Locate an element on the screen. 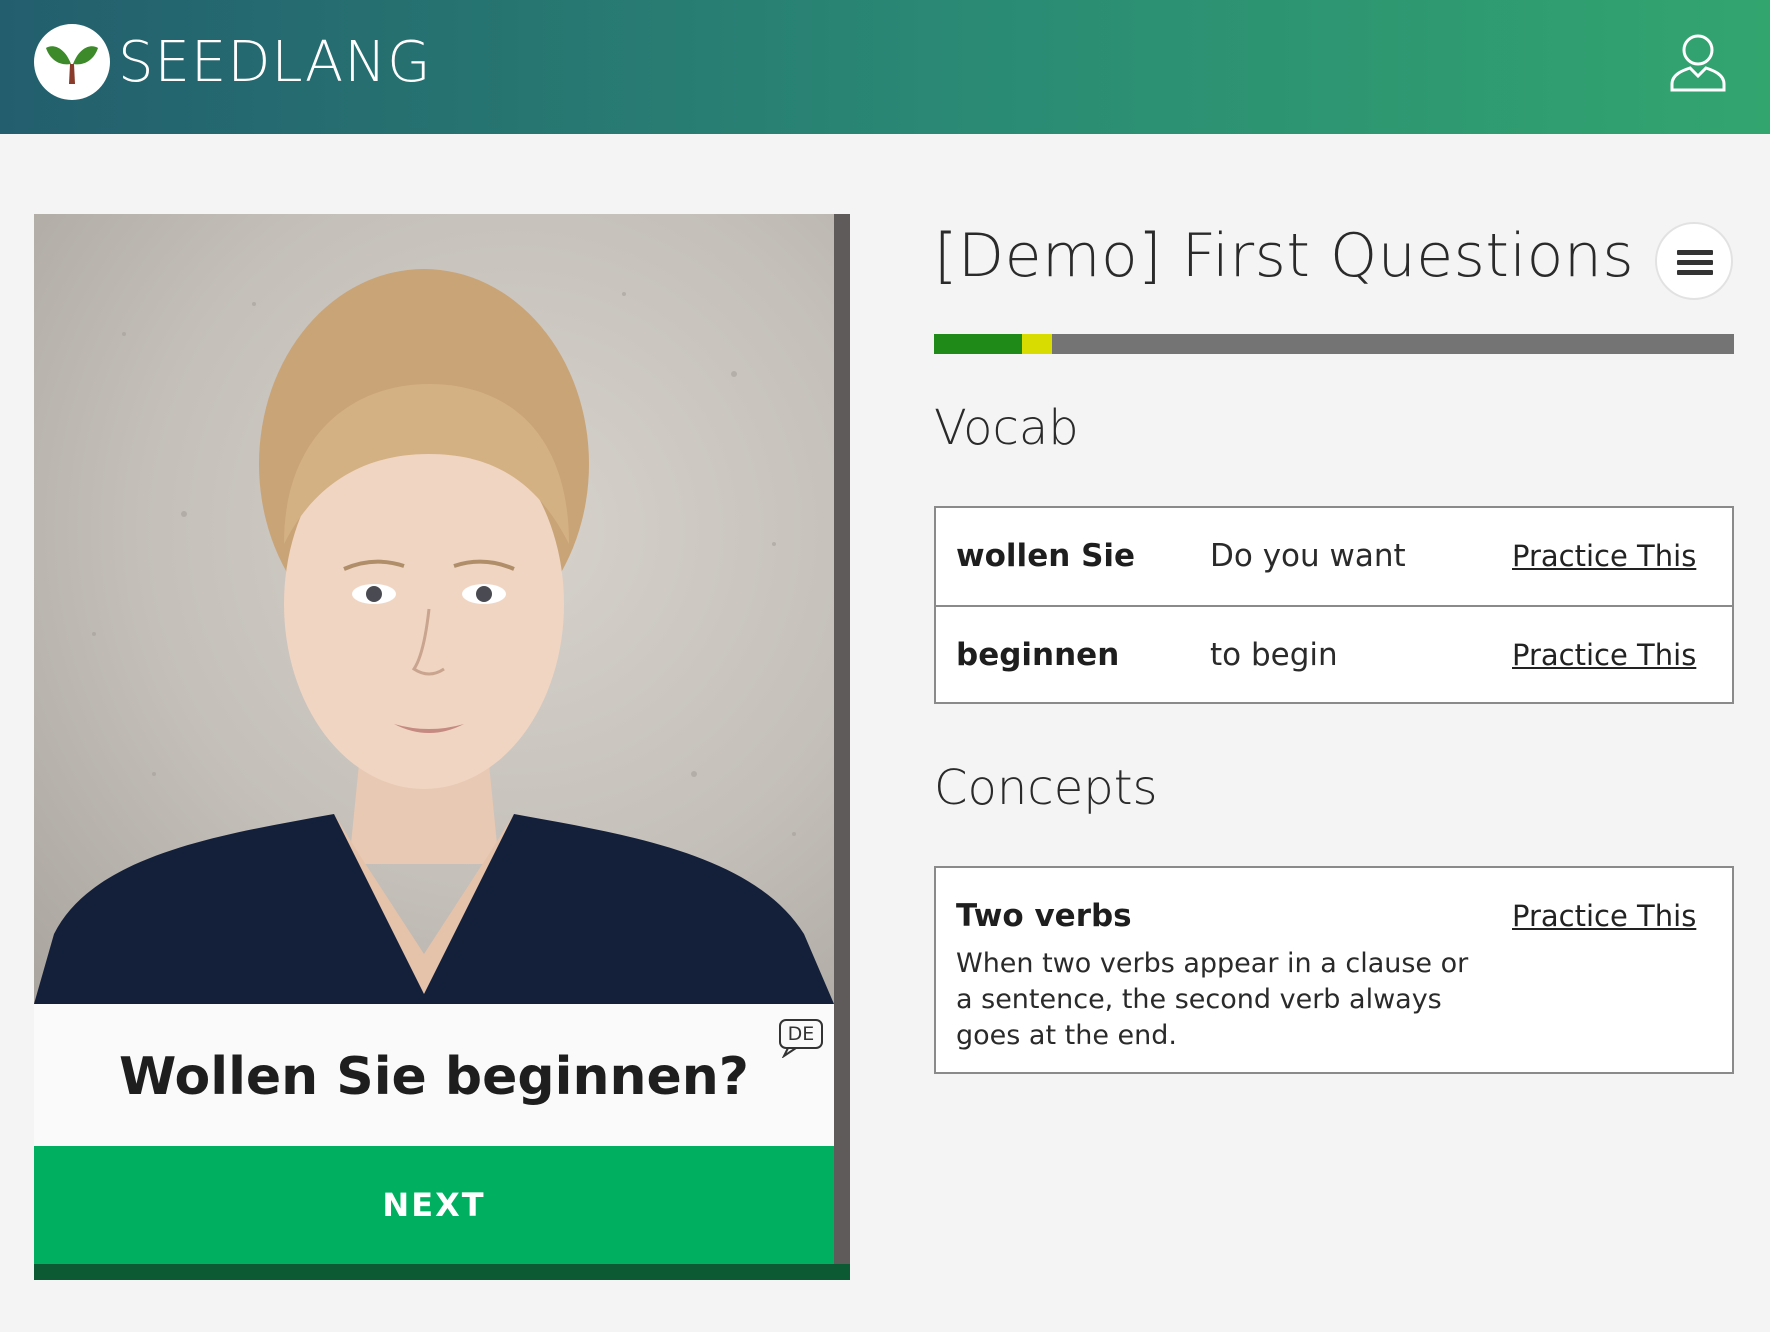  hamburger-menu-icon is located at coordinates (1695, 262).